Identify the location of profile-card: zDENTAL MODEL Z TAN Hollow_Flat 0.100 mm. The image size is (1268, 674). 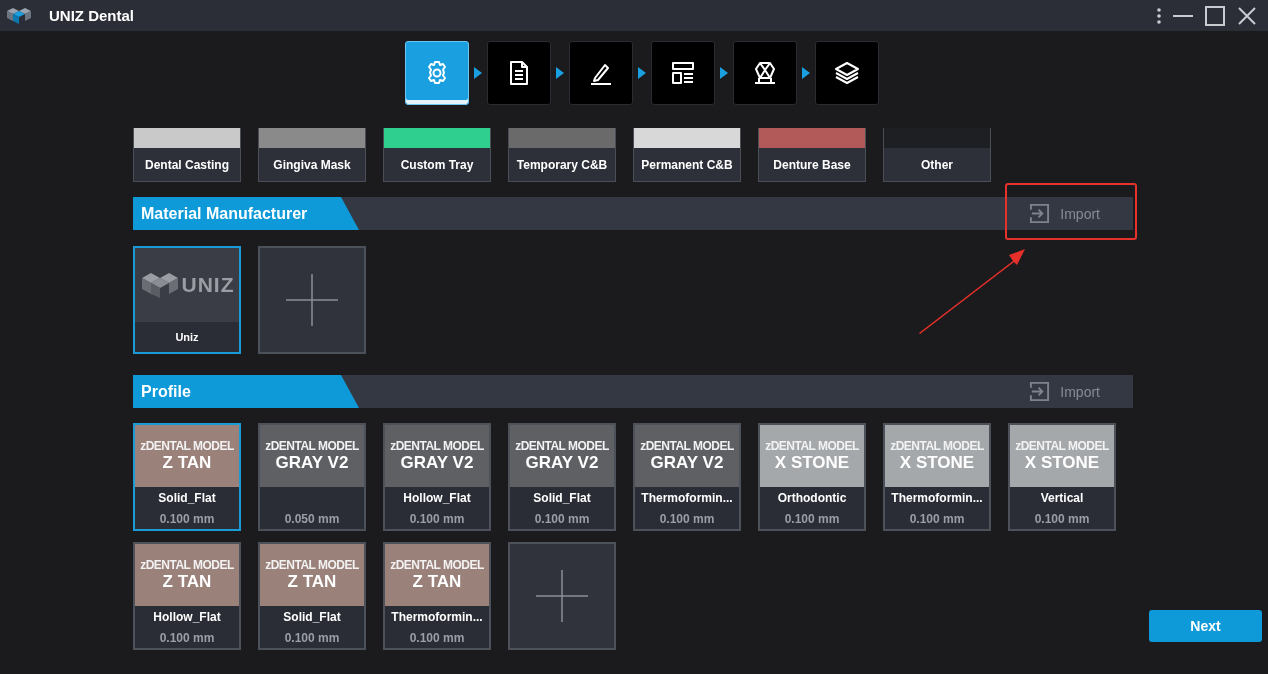
(187, 596).